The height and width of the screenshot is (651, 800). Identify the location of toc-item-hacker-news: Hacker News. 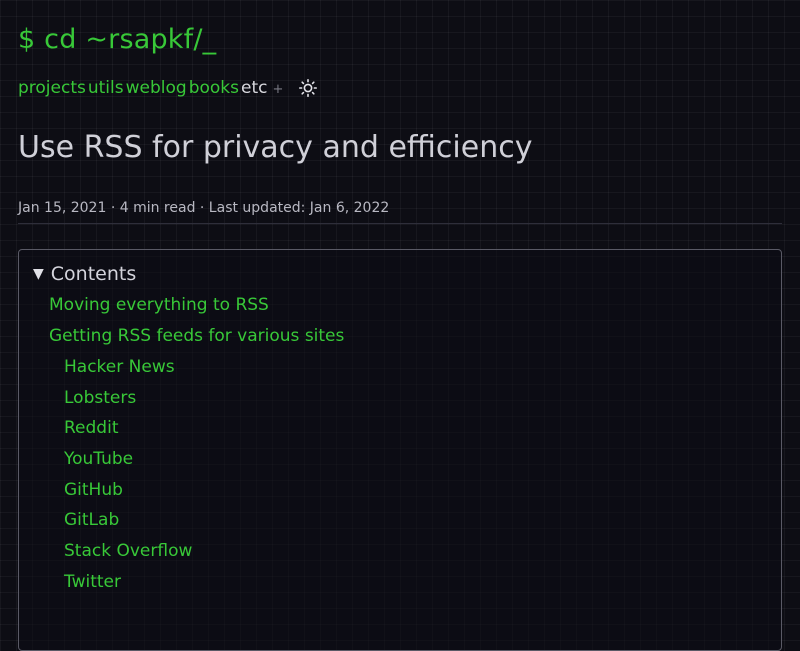
(119, 367).